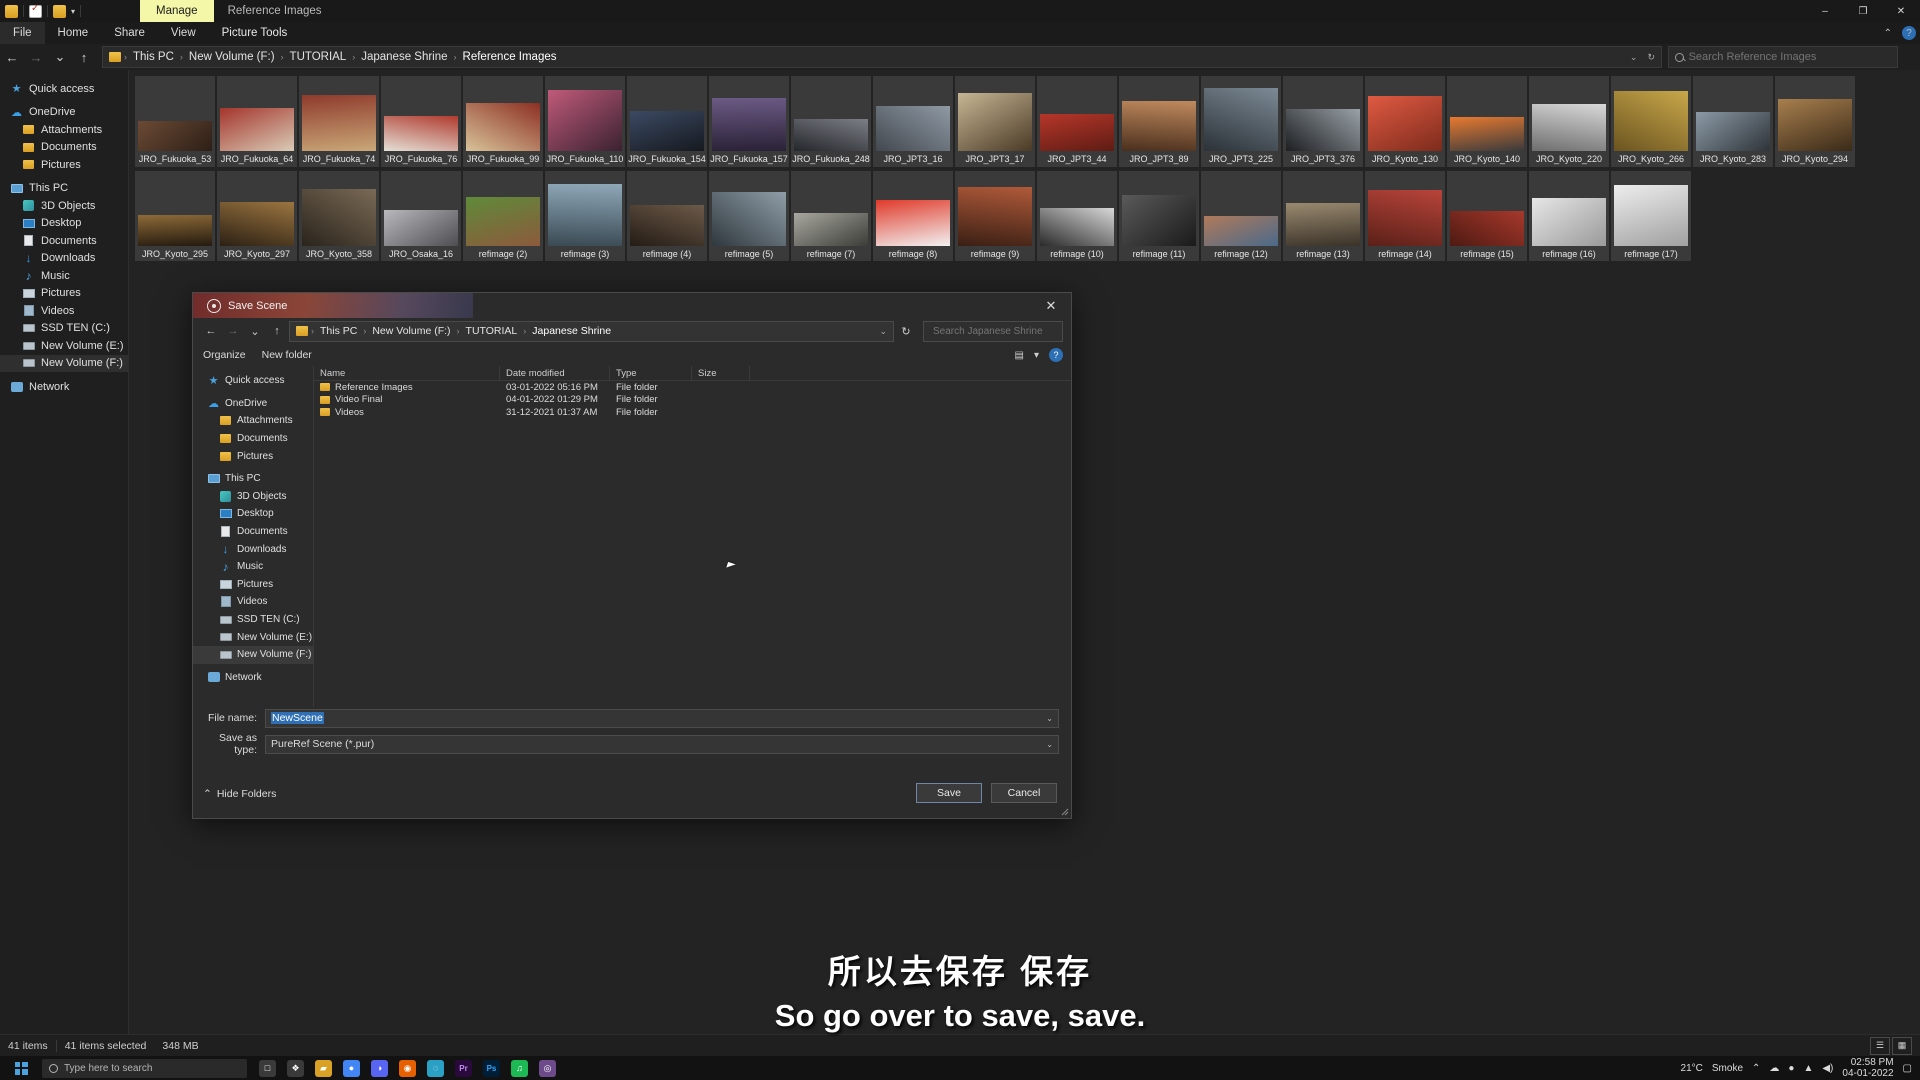 The width and height of the screenshot is (1920, 1080). I want to click on file-explorer-icon: ▰, so click(323, 1068).